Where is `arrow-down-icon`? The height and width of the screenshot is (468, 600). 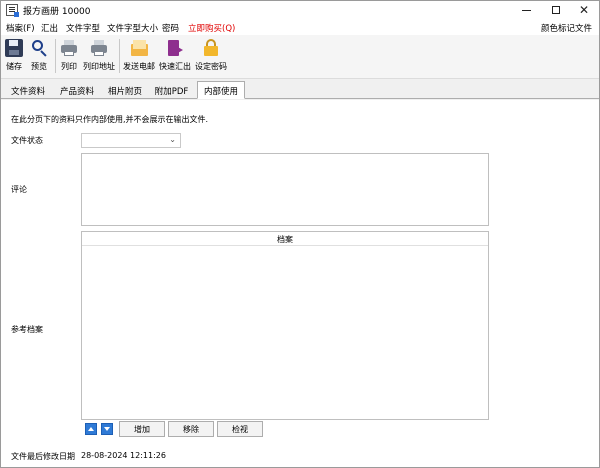 arrow-down-icon is located at coordinates (107, 429).